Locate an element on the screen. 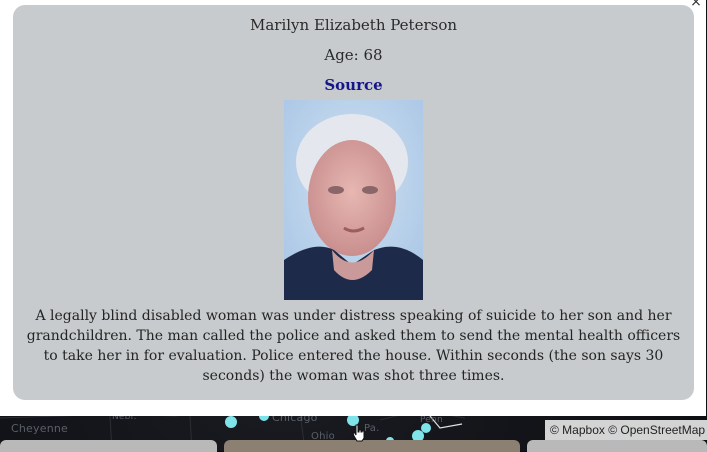 This screenshot has width=707, height=452. map-marker is located at coordinates (231, 422).